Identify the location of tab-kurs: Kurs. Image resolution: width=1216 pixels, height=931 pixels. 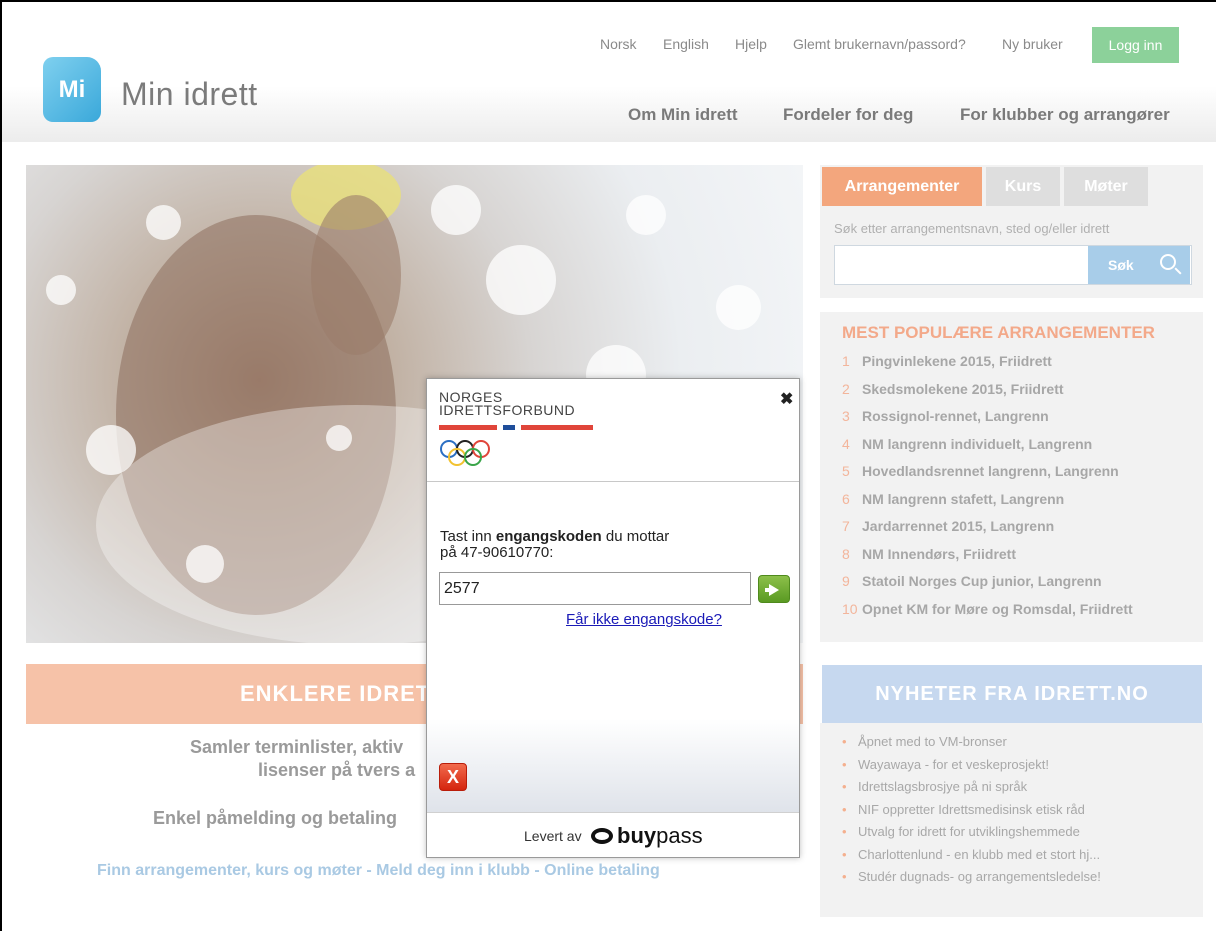
(1023, 186).